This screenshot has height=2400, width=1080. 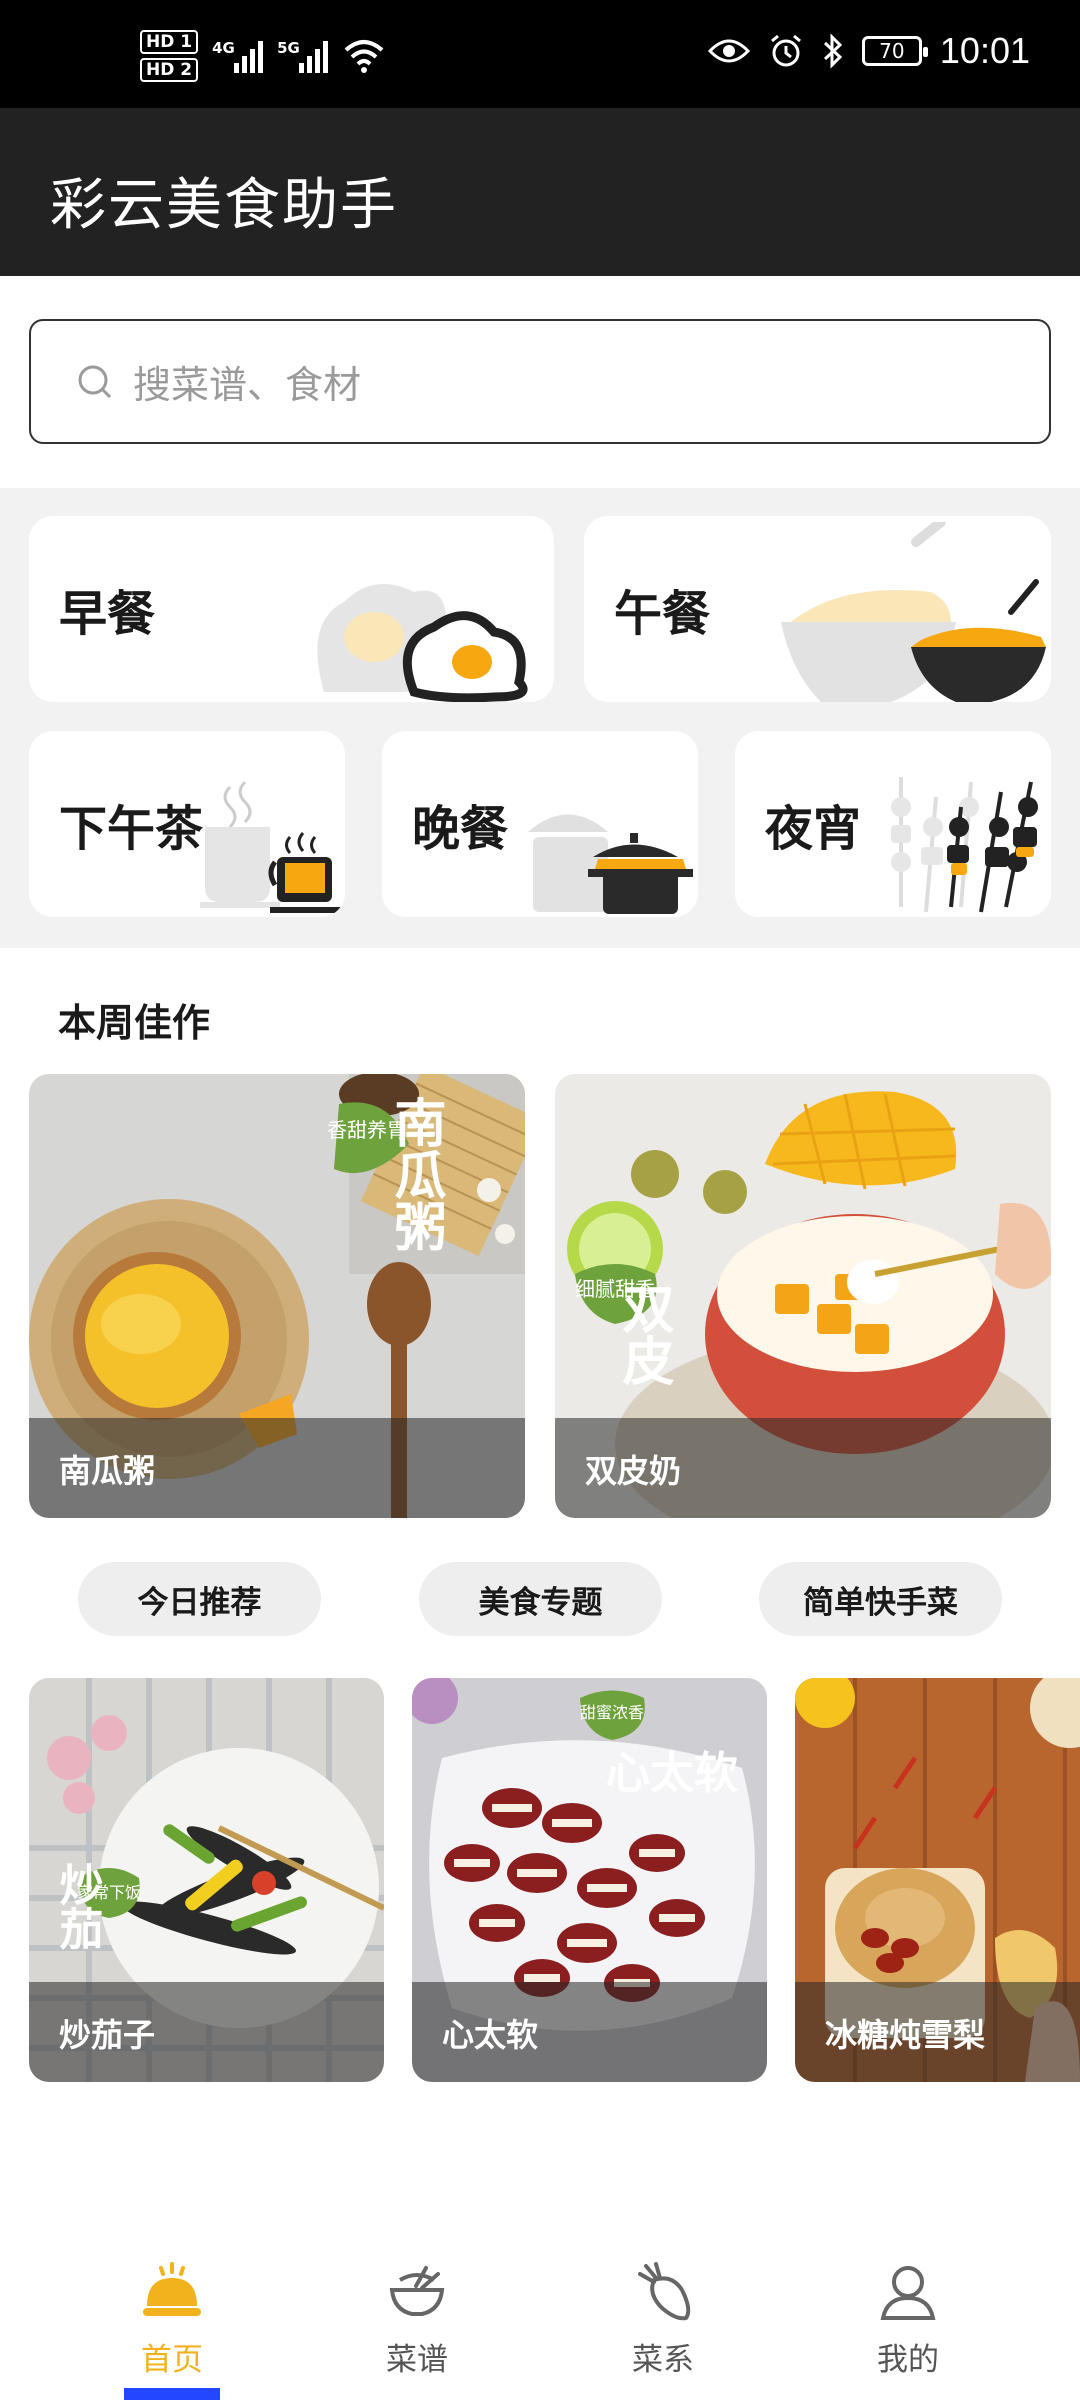 What do you see at coordinates (813, 829) in the screenshot?
I see `category-label: 夜宵` at bounding box center [813, 829].